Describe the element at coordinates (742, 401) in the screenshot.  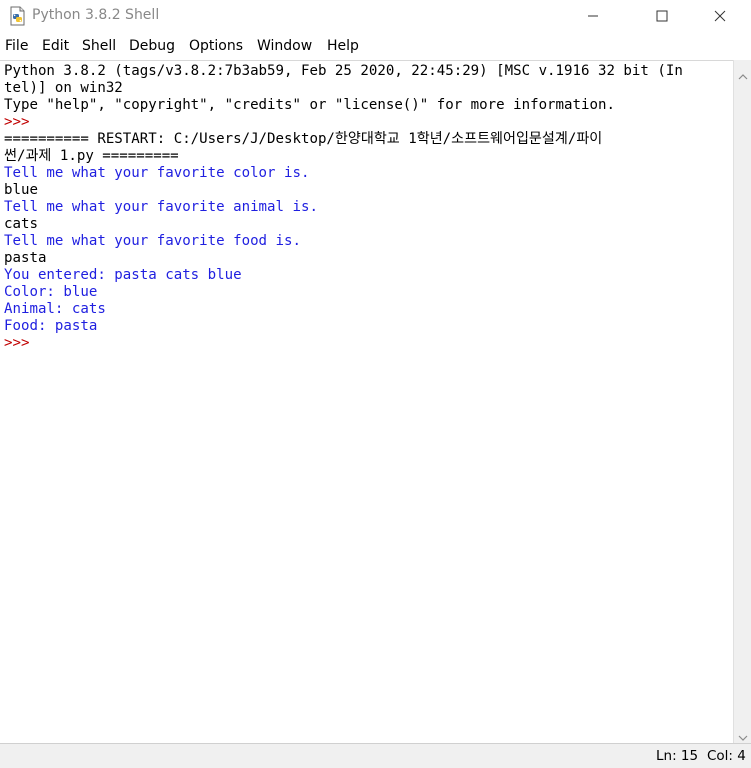
I see `vertical-scrollbar` at that location.